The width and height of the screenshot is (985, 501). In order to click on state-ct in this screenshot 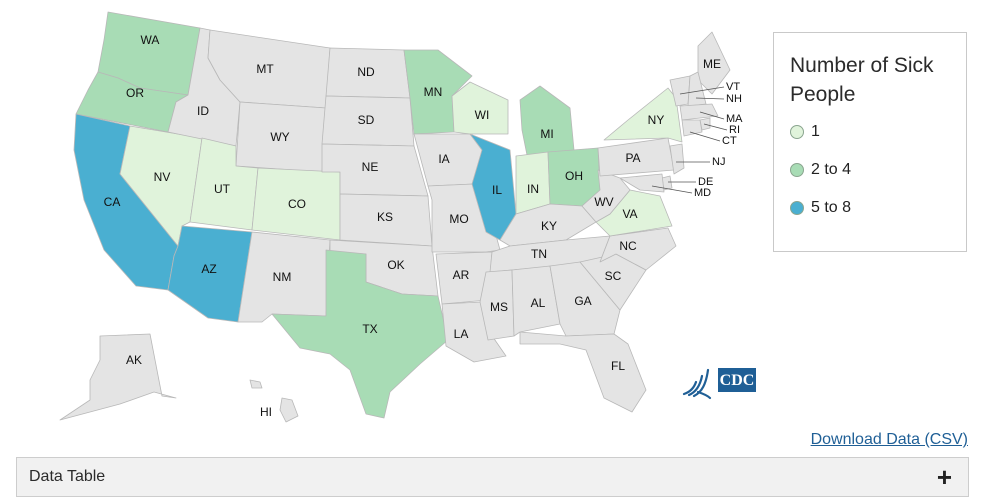, I will do `click(692, 128)`.